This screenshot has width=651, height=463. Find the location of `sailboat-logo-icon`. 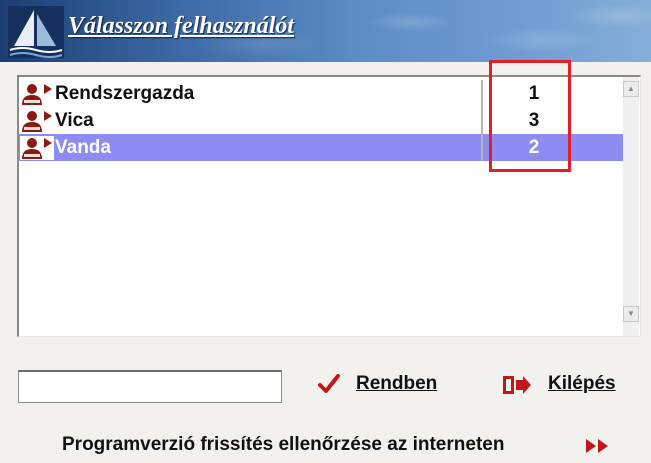

sailboat-logo-icon is located at coordinates (36, 32).